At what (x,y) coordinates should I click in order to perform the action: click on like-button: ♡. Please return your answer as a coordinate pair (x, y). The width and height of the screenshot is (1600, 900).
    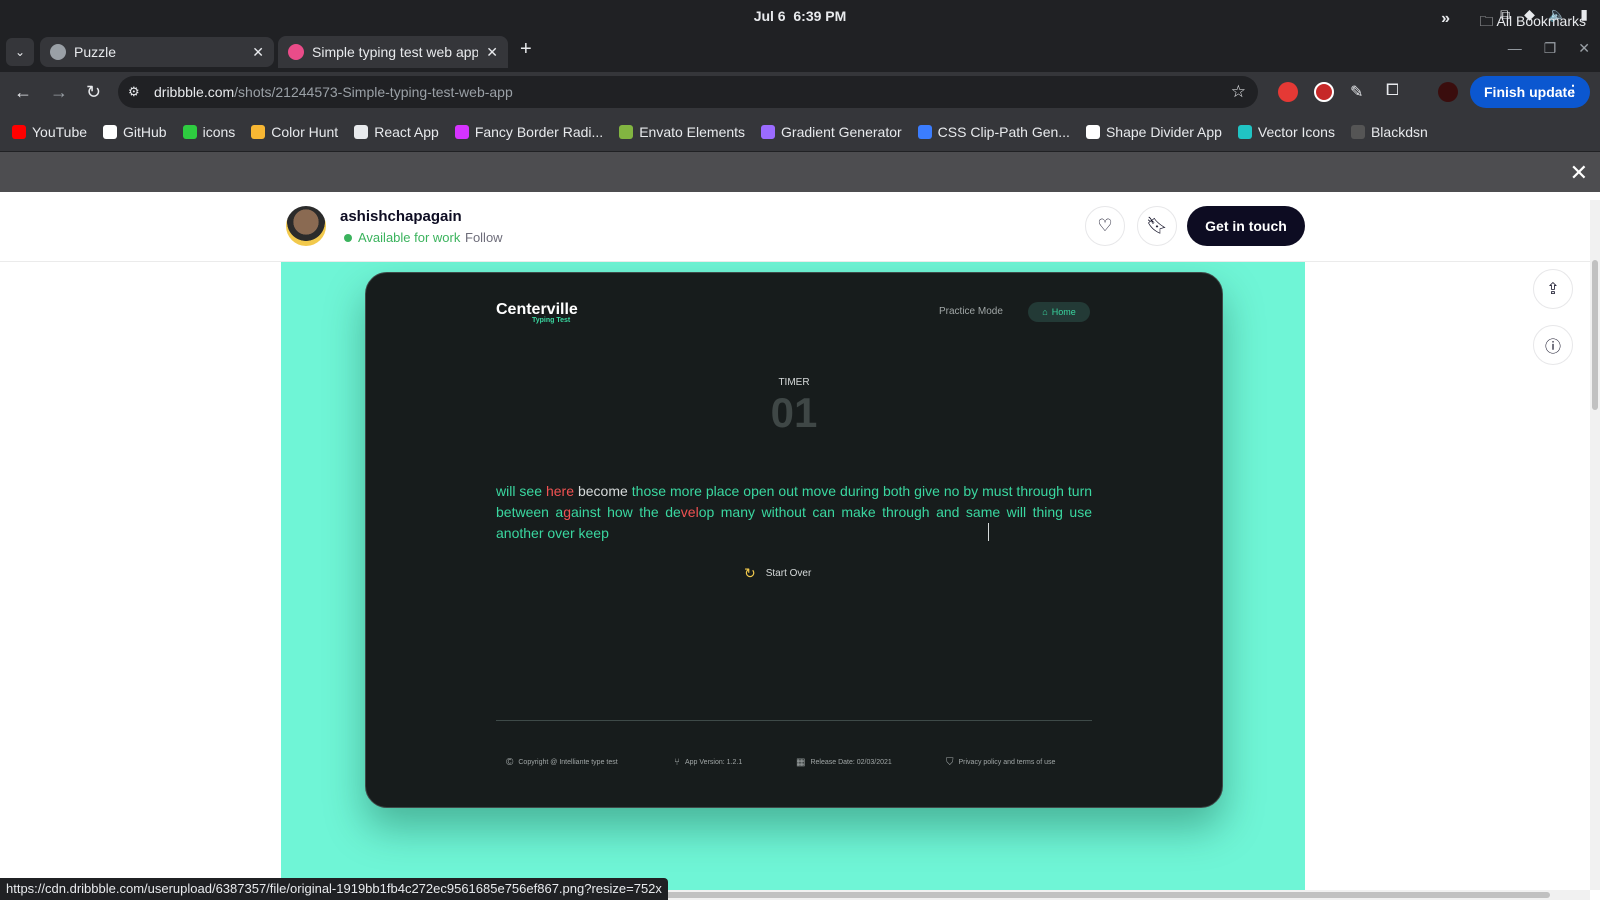
    Looking at the image, I should click on (1105, 226).